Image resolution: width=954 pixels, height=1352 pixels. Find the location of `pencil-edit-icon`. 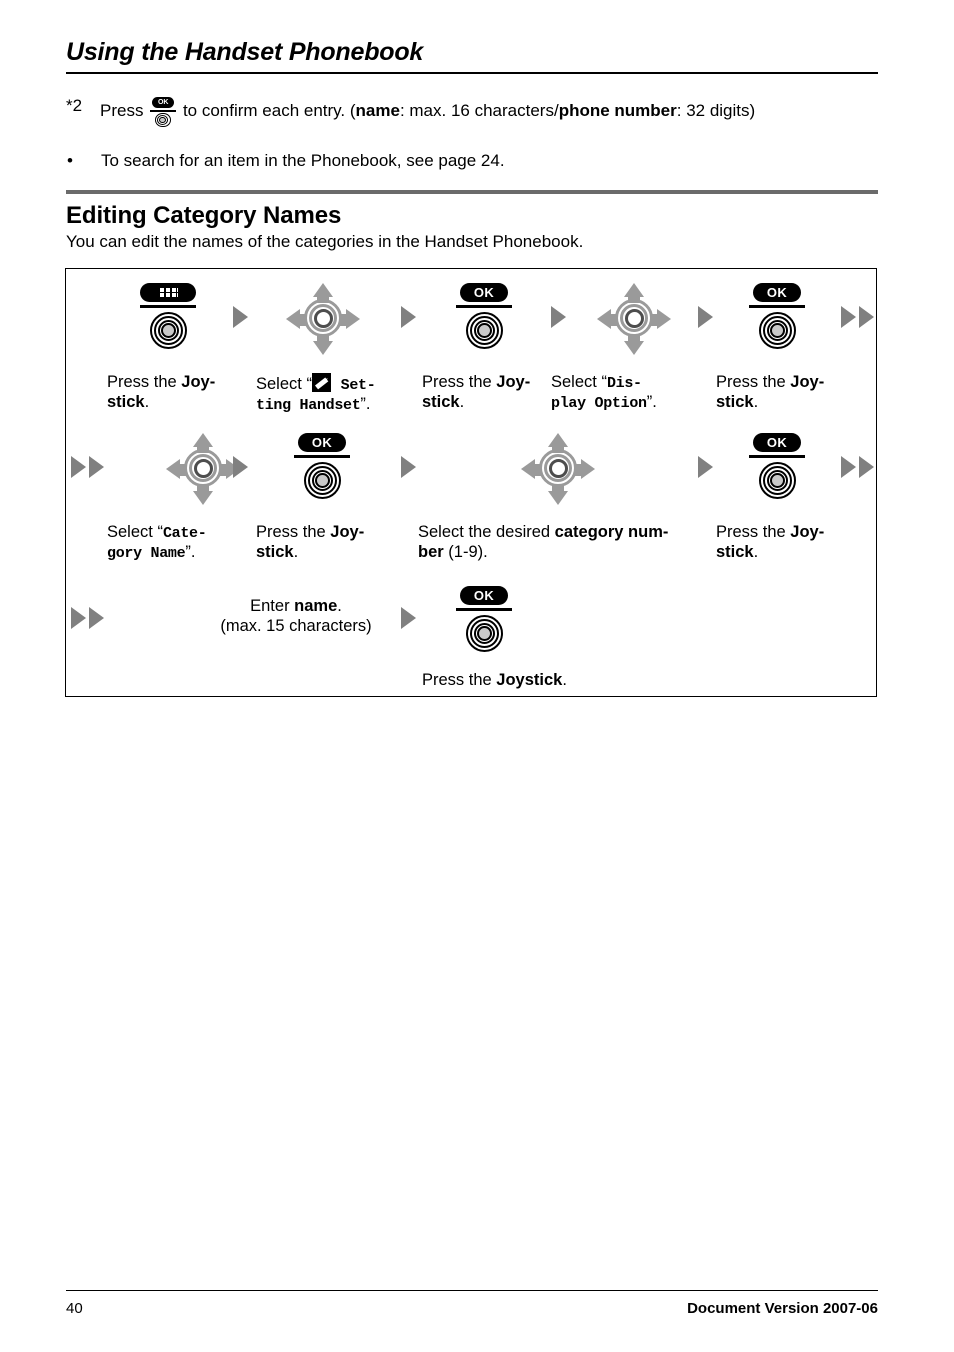

pencil-edit-icon is located at coordinates (321, 382).